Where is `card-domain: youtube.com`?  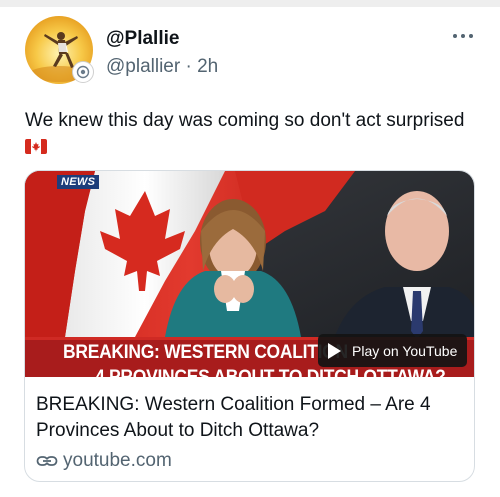
card-domain: youtube.com is located at coordinates (104, 461).